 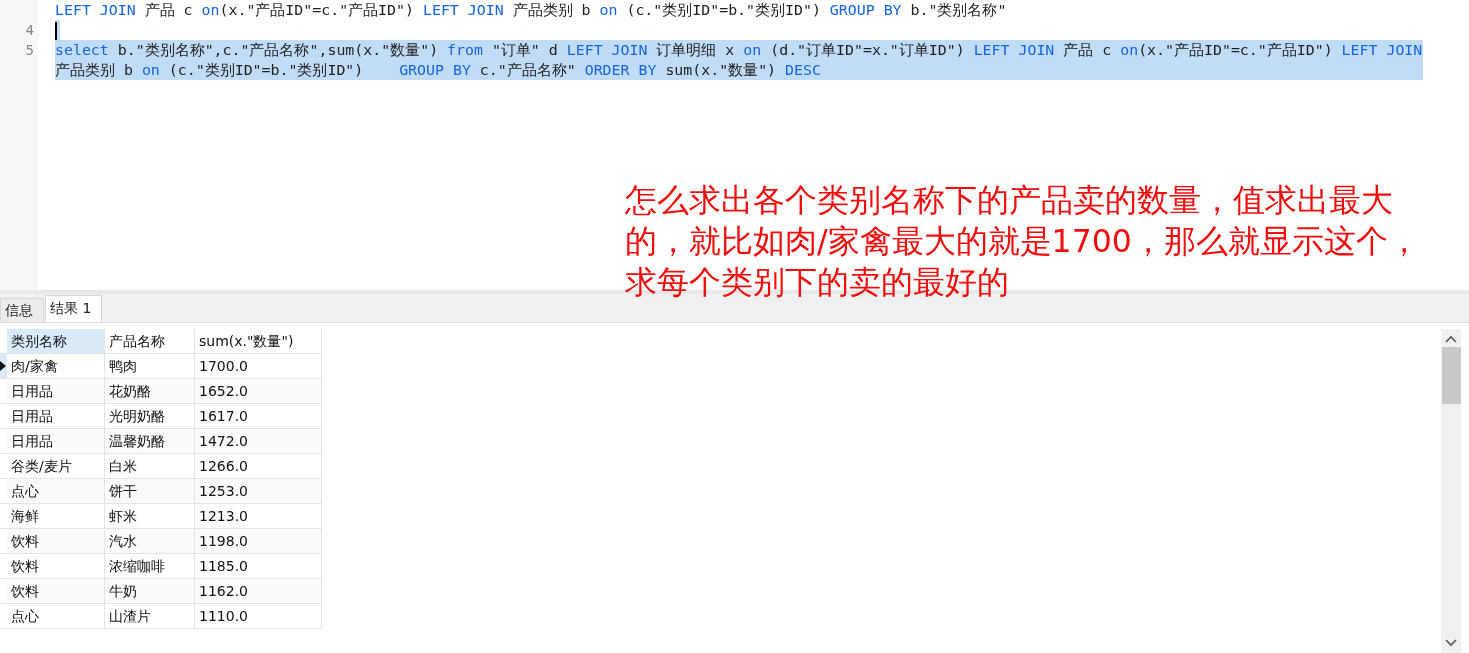 What do you see at coordinates (1023, 241) in the screenshot?
I see `annotation-text: 怎么求出各个类别名称下的产品卖的数量，值求出最大的，就比如肉/家禽最大的就是1700，那么就显示这个，求每个类别下的卖的最好的` at bounding box center [1023, 241].